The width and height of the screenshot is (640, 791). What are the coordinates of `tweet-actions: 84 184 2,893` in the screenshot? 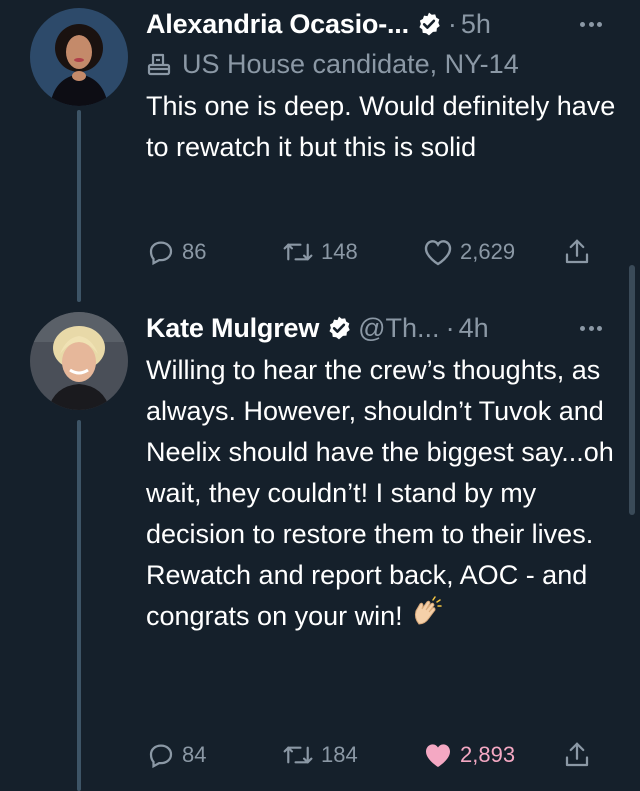 It's located at (371, 755).